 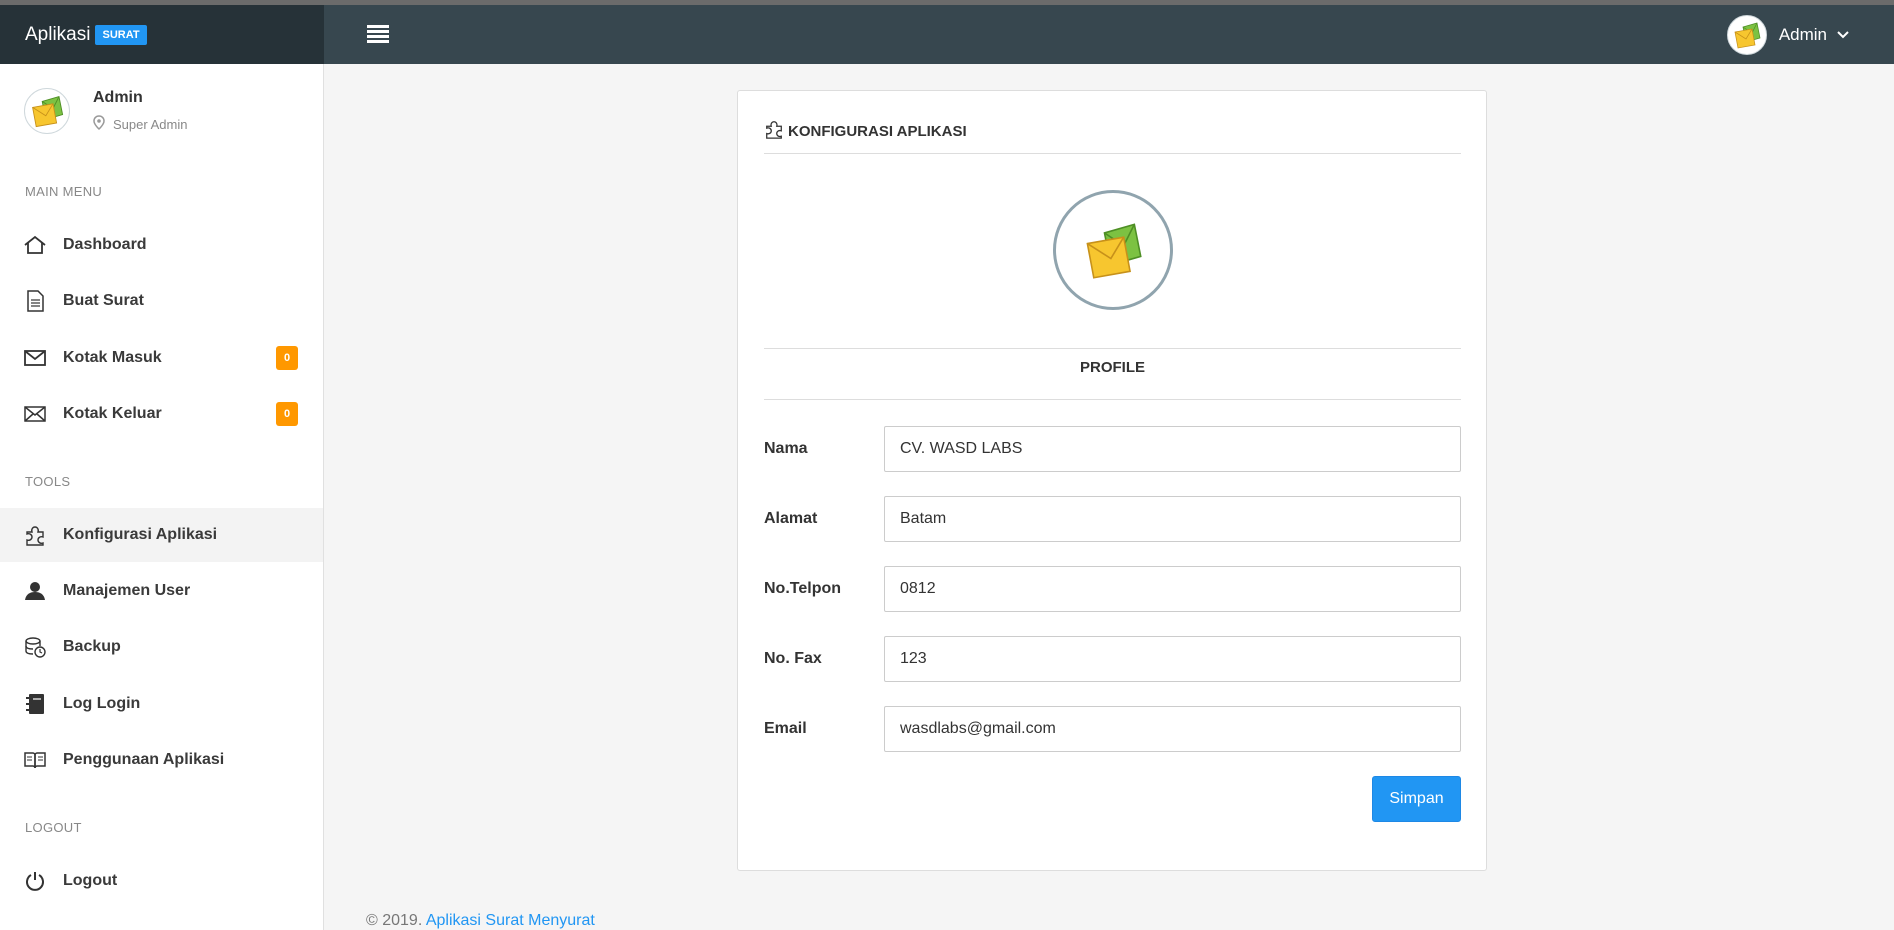 I want to click on sidebar-item-buat-surat: Buat Surat, so click(x=161, y=301).